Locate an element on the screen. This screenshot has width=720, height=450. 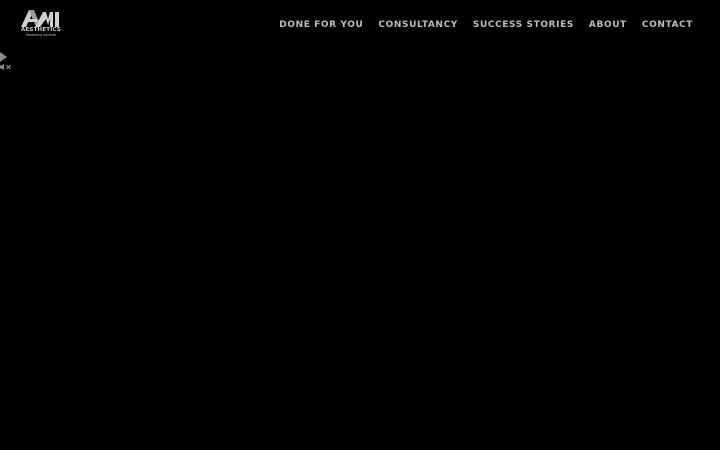
site-logo: AESTHETICS Marketing Institute is located at coordinates (41, 24).